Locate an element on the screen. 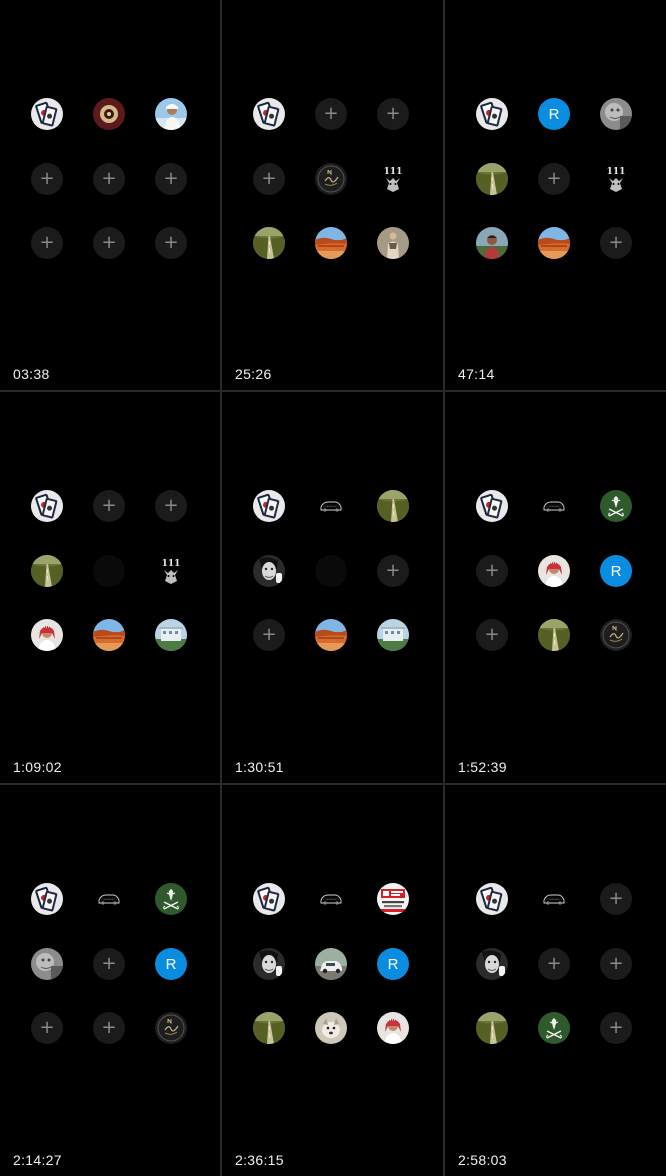  avatar-red-sign is located at coordinates (393, 899).